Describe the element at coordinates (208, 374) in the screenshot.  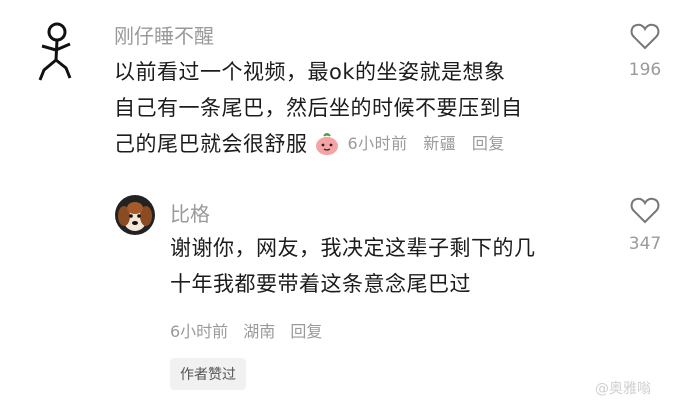
I see `author-liked-badge: 作者赞过` at that location.